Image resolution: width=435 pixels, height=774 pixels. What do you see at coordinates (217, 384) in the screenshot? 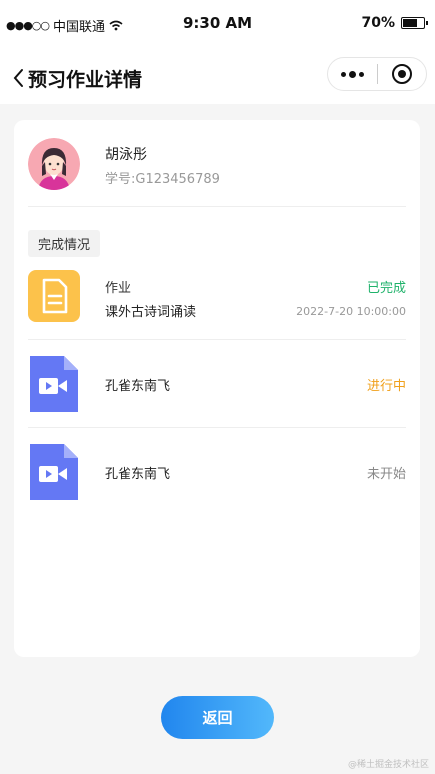
I see `task-item: 孔雀东南飞 进行中` at bounding box center [217, 384].